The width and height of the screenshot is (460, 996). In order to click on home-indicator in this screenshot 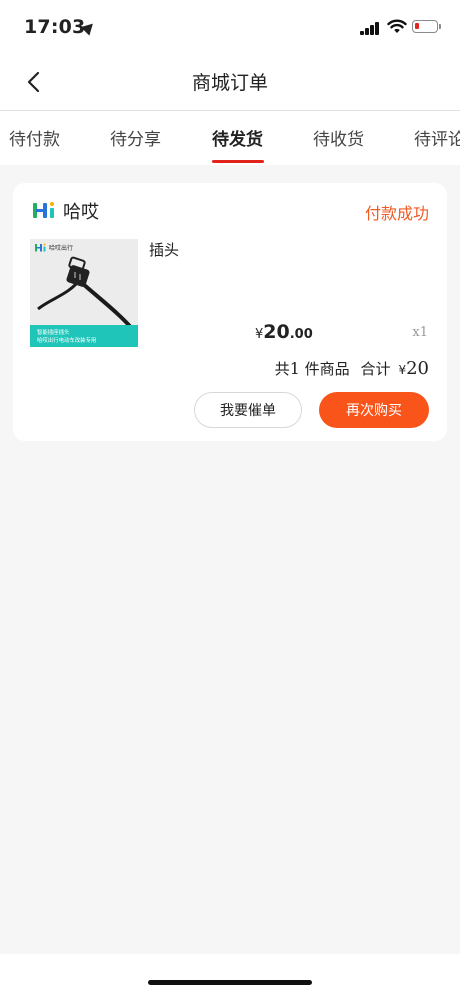, I will do `click(230, 982)`.